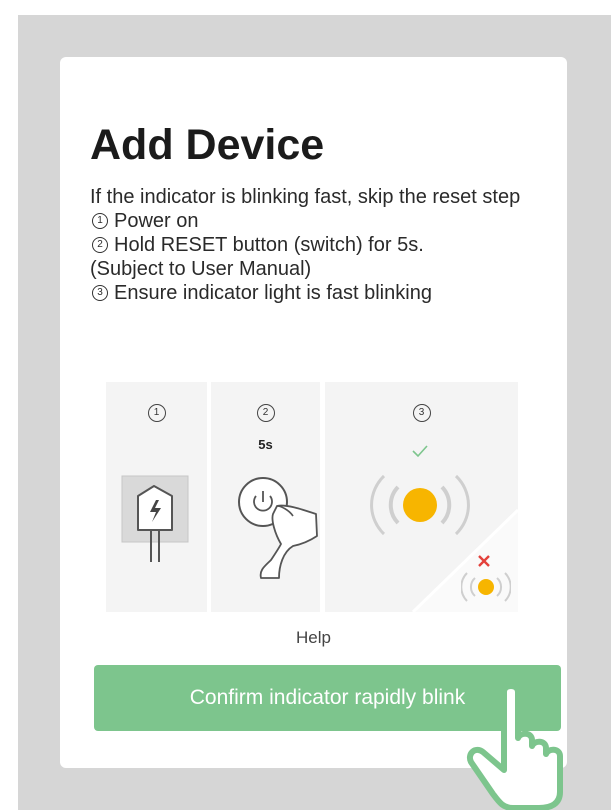 The height and width of the screenshot is (810, 611). Describe the element at coordinates (515, 746) in the screenshot. I see `hand-pointer-icon` at that location.